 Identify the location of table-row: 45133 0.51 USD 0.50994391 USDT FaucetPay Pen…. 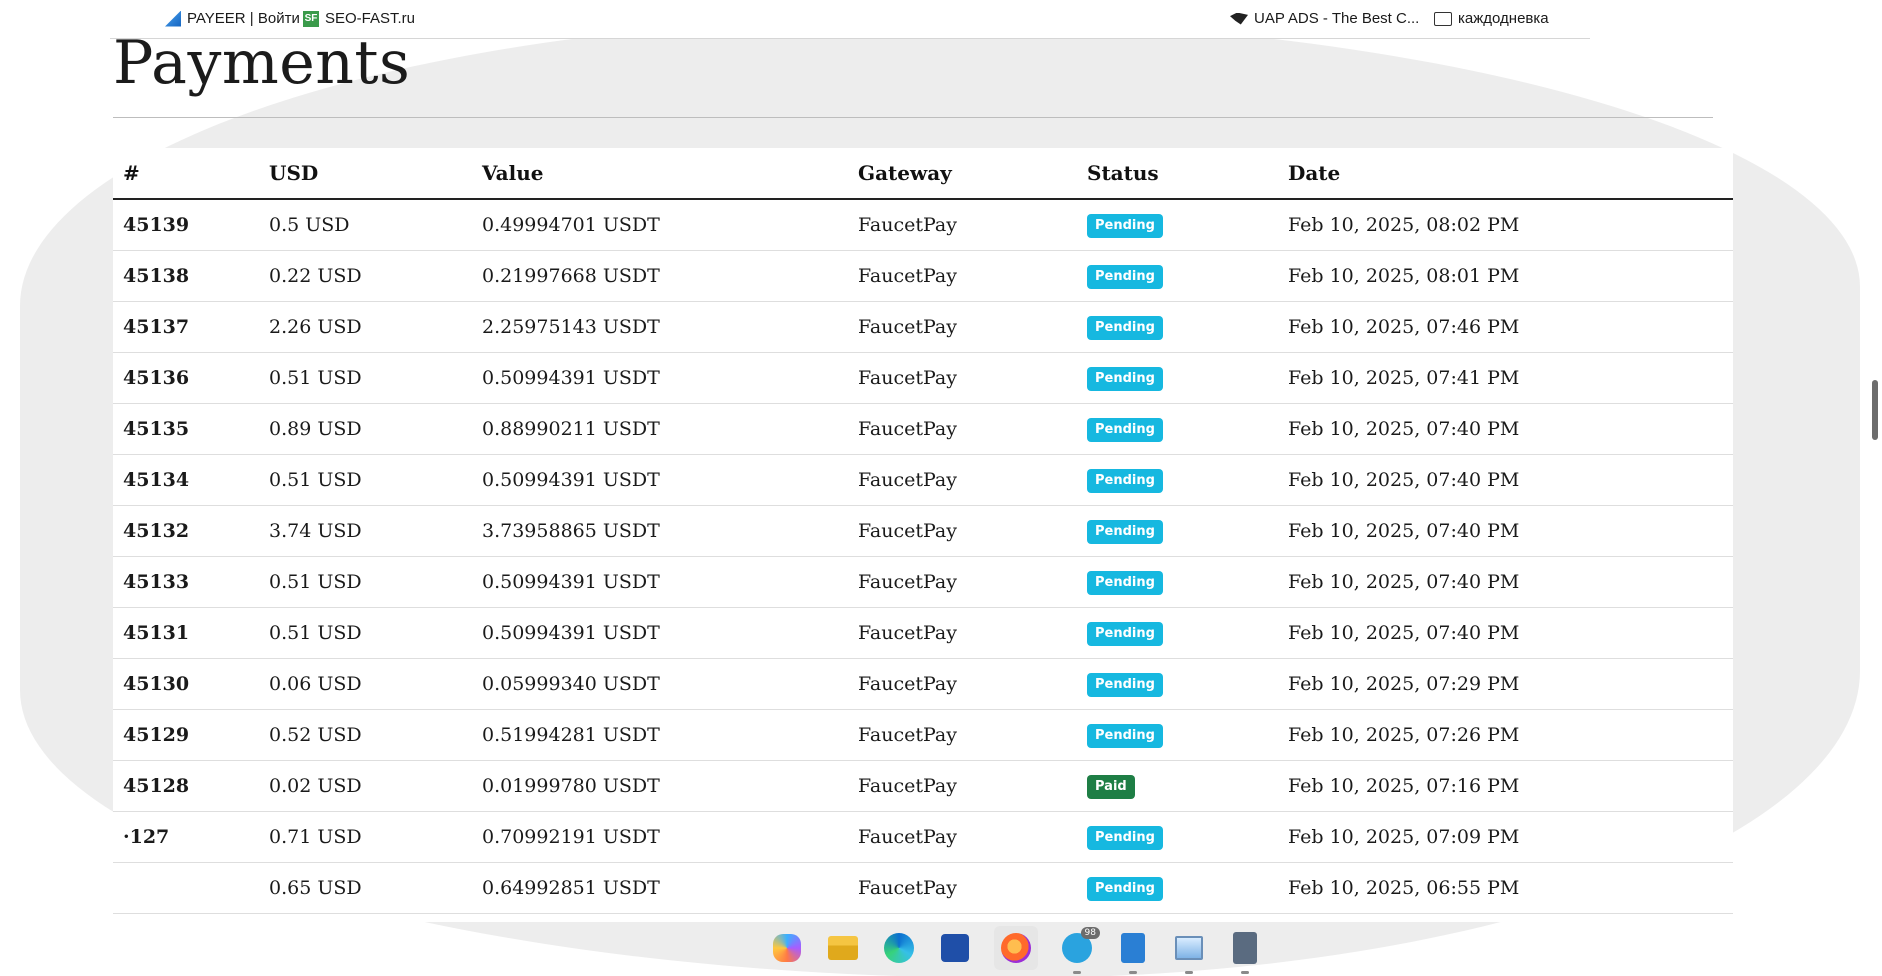
(923, 582).